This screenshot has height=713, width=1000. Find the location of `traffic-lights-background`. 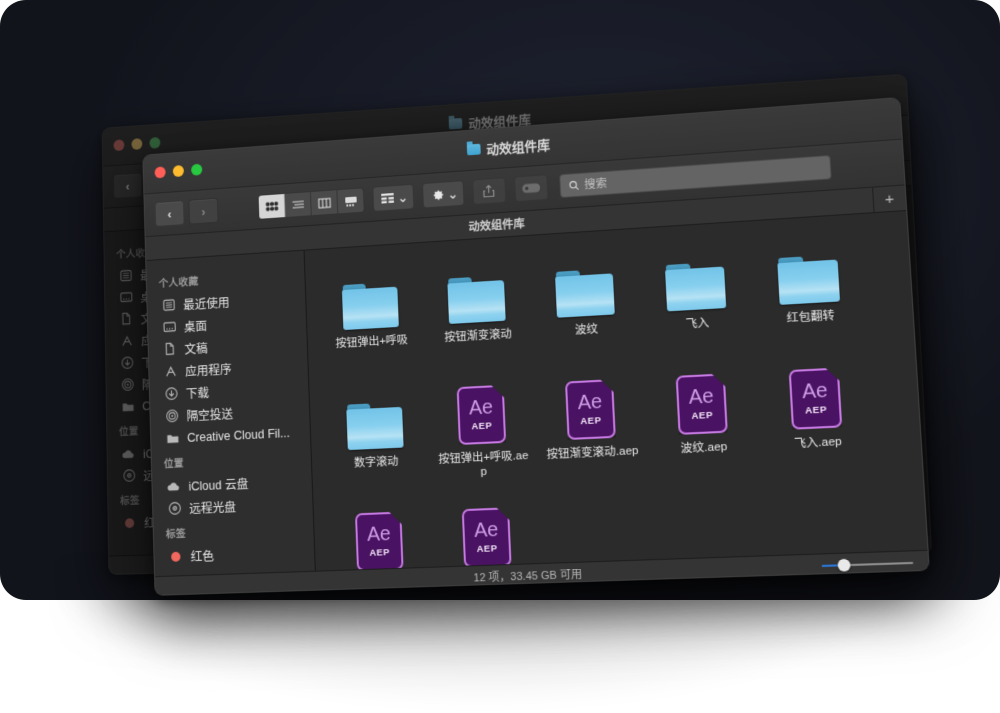

traffic-lights-background is located at coordinates (137, 144).